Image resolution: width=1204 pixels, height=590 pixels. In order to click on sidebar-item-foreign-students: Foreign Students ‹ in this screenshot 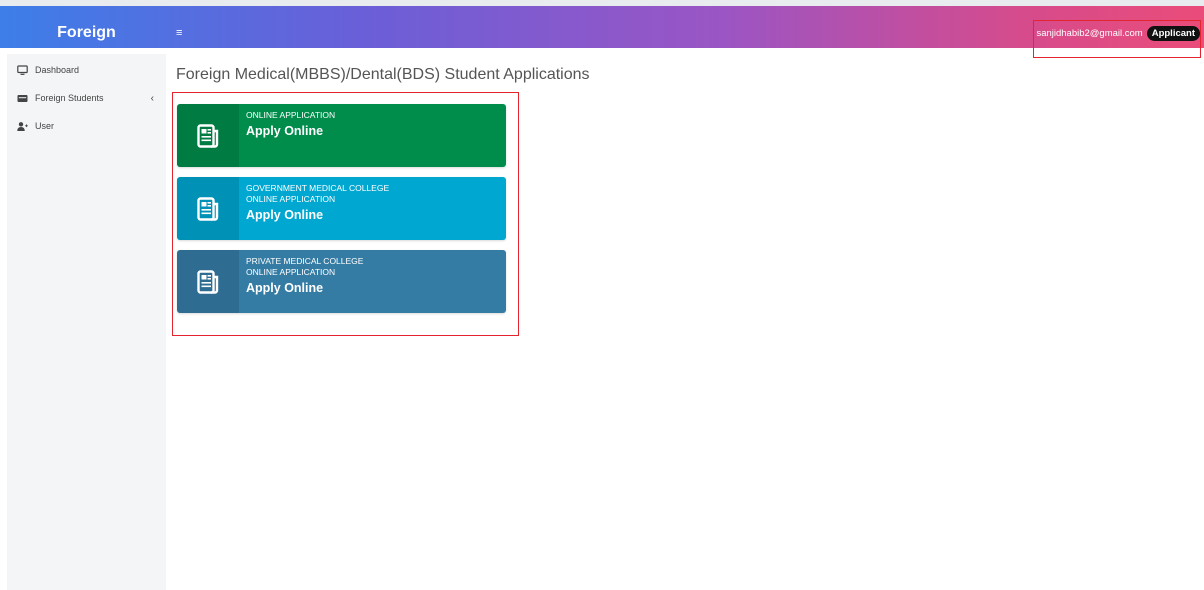, I will do `click(86, 98)`.